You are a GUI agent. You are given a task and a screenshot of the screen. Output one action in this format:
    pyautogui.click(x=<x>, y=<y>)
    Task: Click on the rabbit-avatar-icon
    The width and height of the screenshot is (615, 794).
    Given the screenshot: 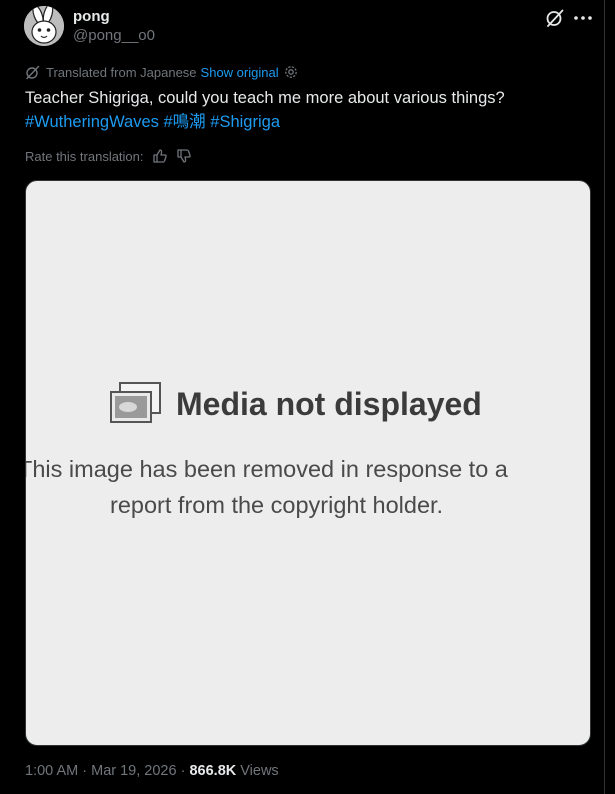 What is the action you would take?
    pyautogui.click(x=44, y=26)
    